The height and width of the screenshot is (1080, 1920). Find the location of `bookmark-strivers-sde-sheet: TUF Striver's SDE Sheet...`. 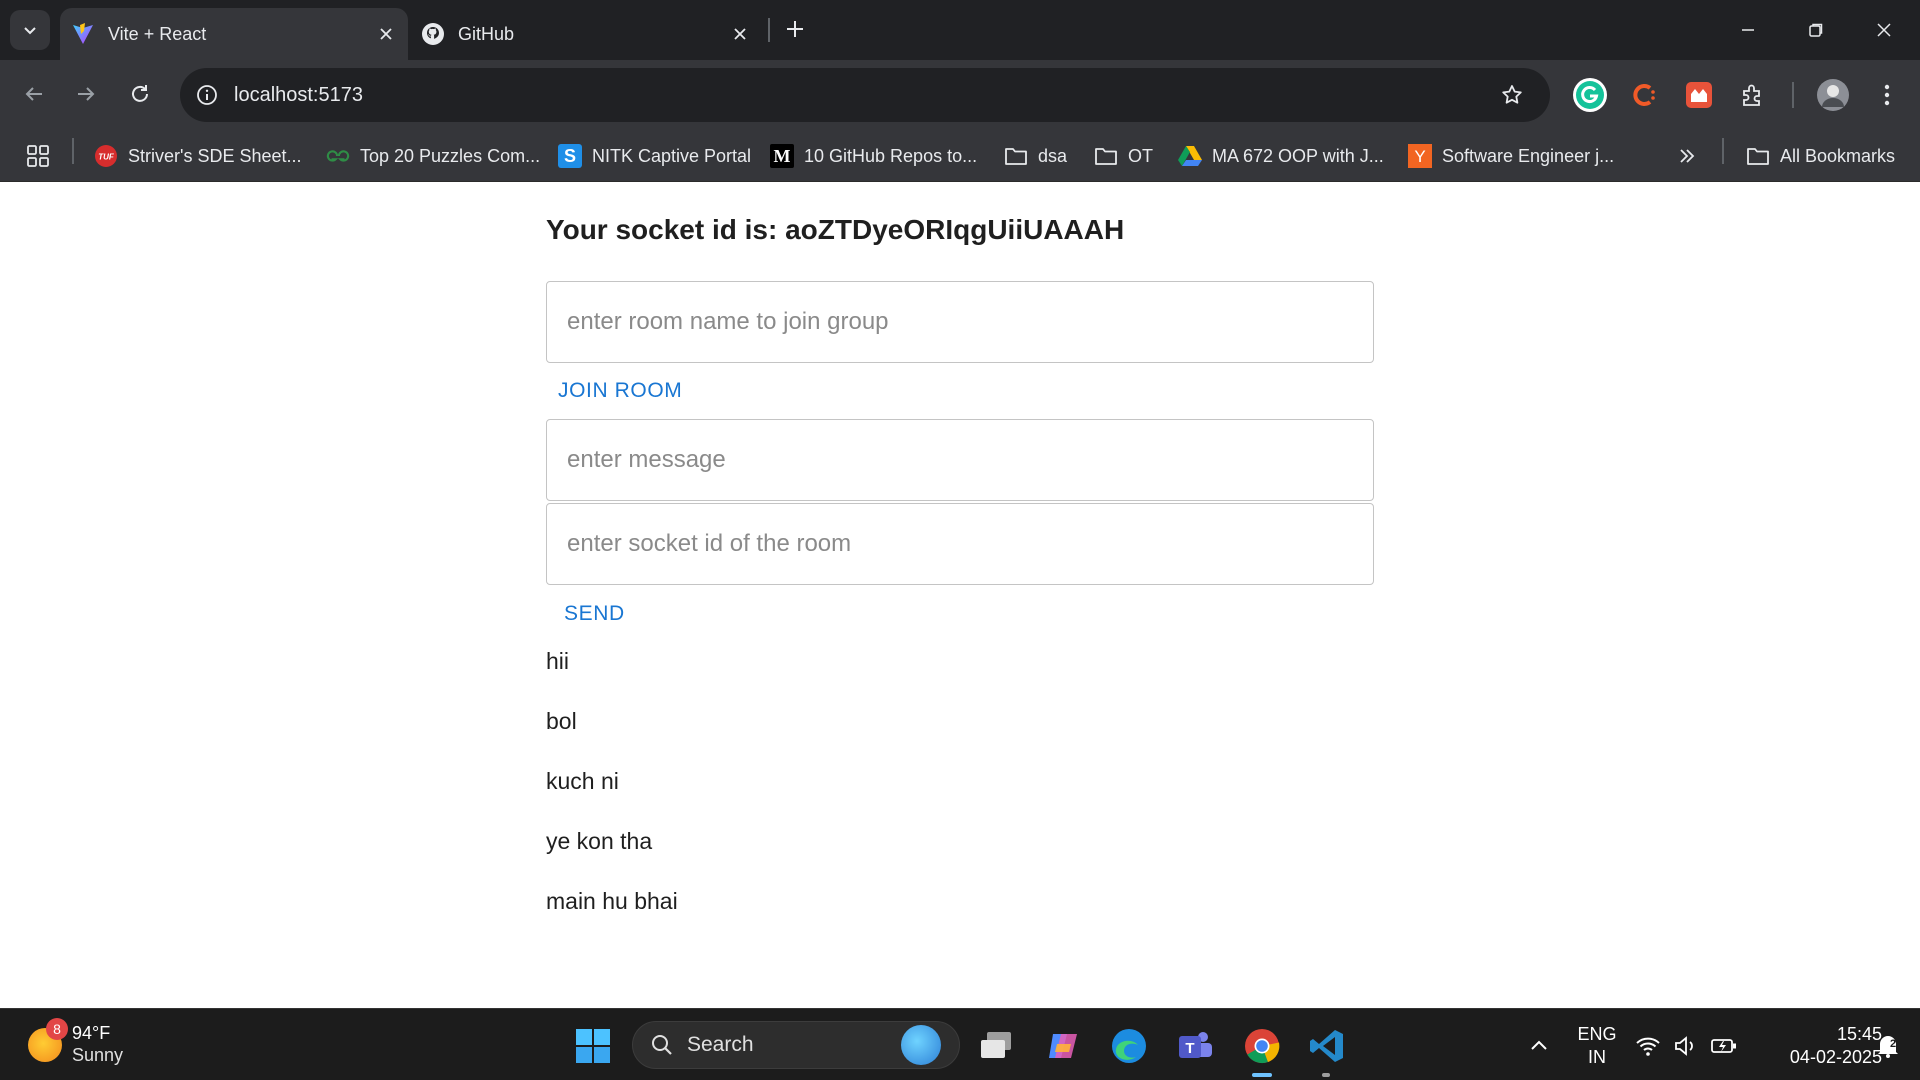

bookmark-strivers-sde-sheet: TUF Striver's SDE Sheet... is located at coordinates (198, 156).